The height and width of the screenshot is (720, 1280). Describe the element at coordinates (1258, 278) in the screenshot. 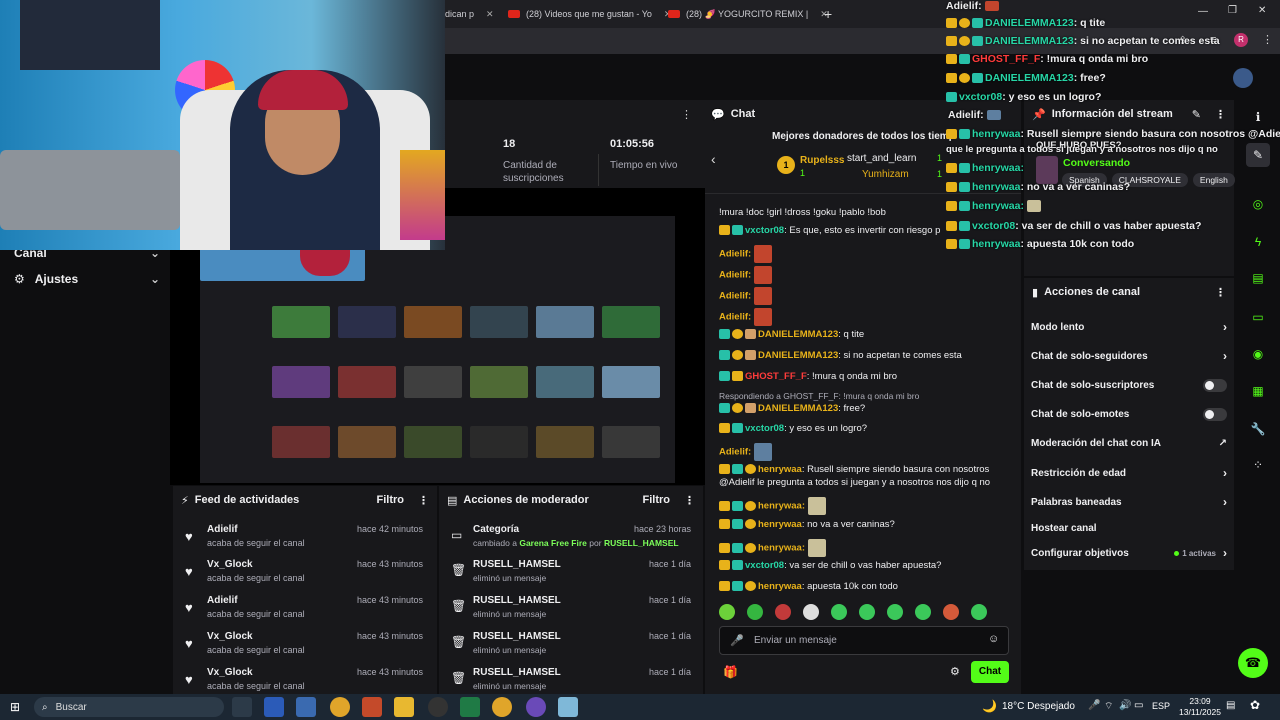

I see `clipboard-icon: ▤` at that location.